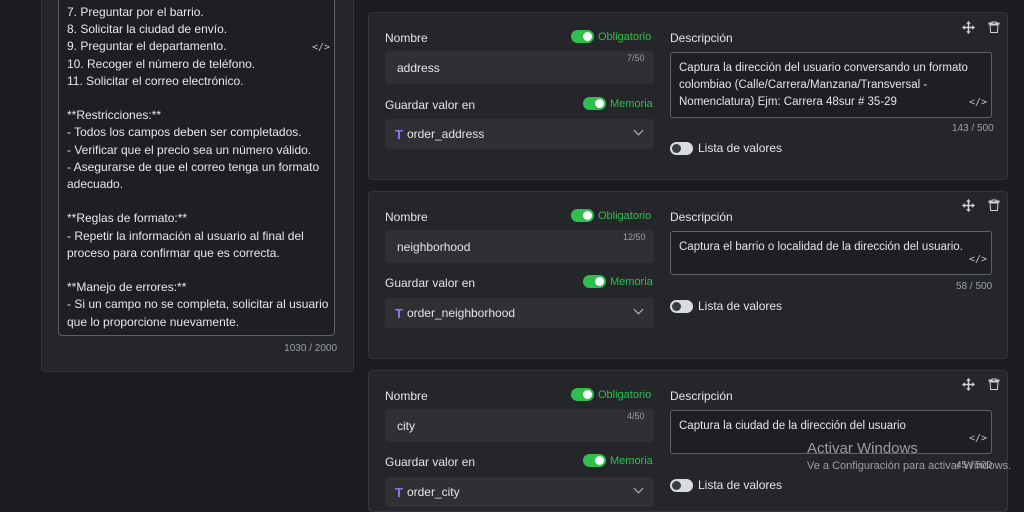 The width and height of the screenshot is (1024, 512). I want to click on watermark-title: Activar Windows, so click(862, 448).